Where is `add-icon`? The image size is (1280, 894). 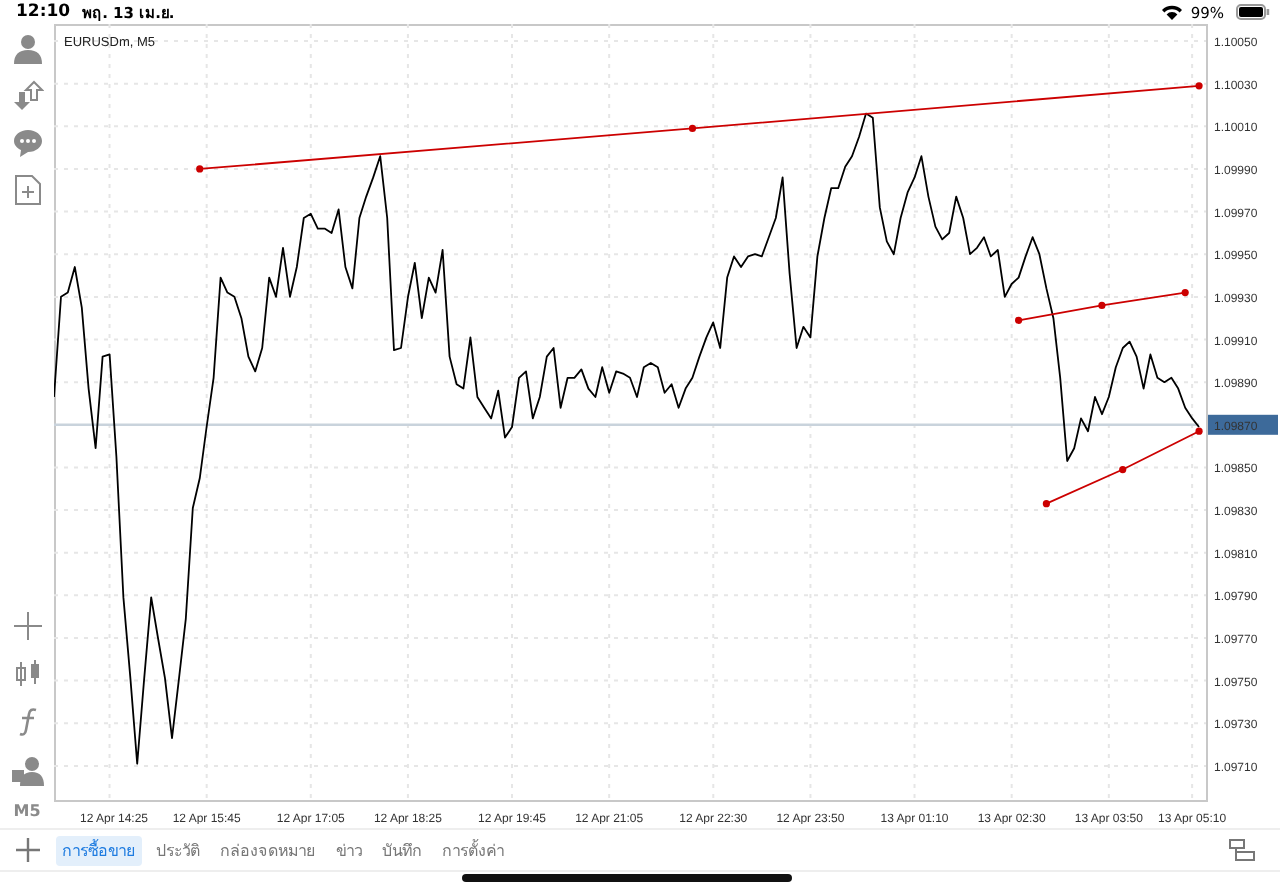 add-icon is located at coordinates (28, 850).